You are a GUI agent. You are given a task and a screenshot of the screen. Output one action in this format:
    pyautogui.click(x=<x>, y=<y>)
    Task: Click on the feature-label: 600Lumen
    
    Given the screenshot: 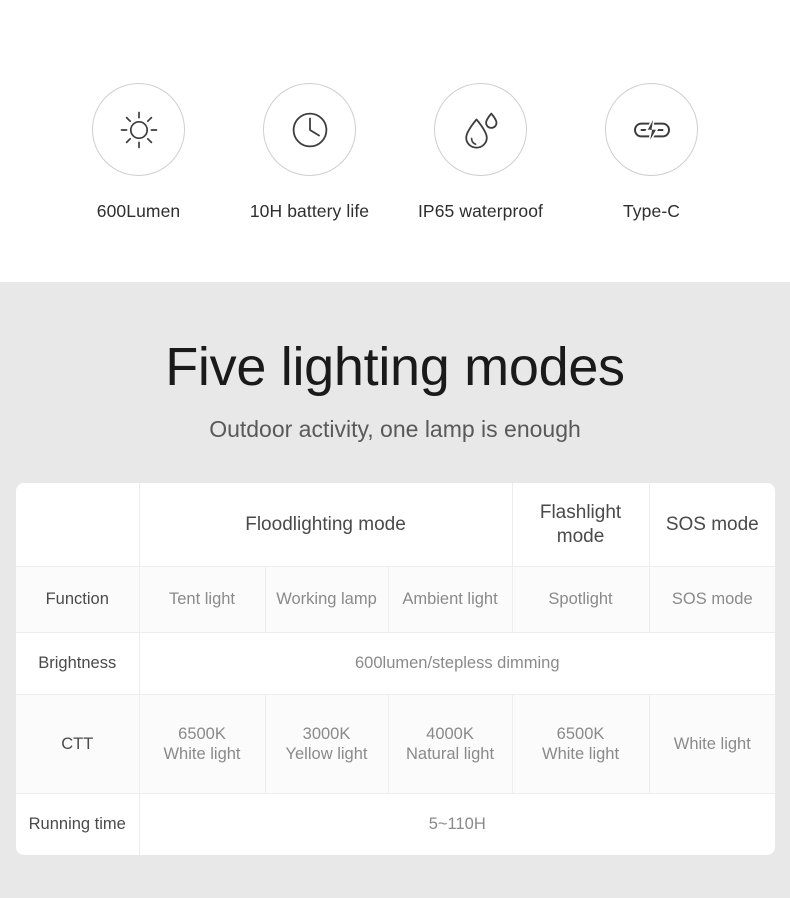 What is the action you would take?
    pyautogui.click(x=138, y=211)
    